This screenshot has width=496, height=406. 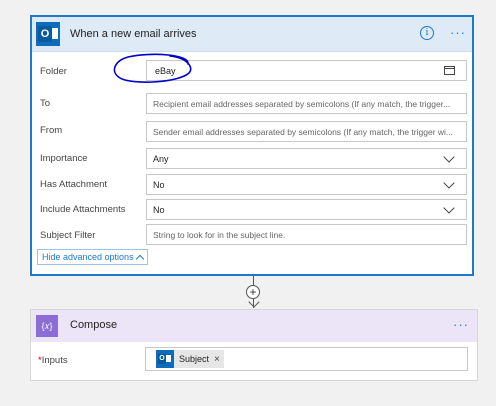 I want to click on remove-token-icon: ×, so click(x=217, y=359).